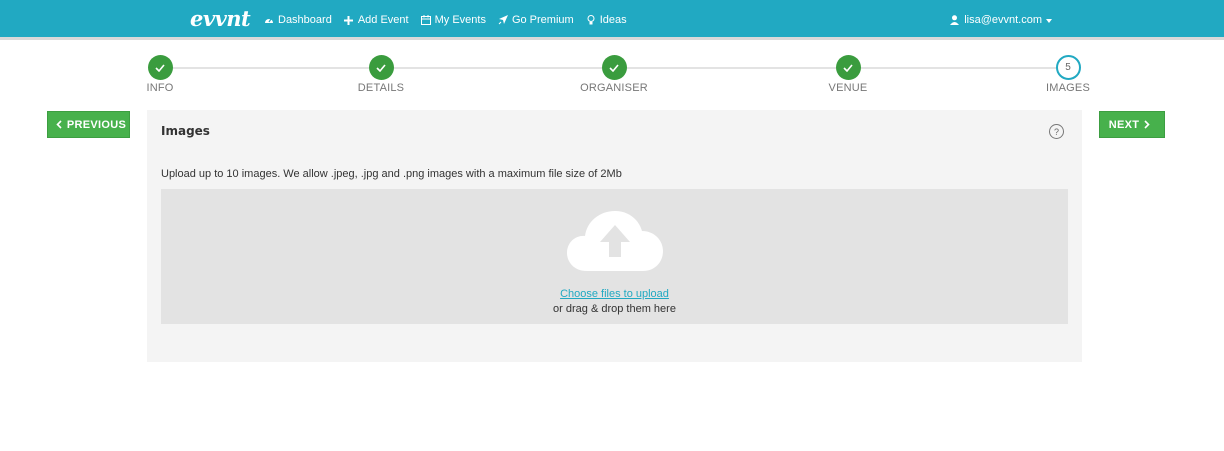  I want to click on step-label: DETAILS, so click(381, 88).